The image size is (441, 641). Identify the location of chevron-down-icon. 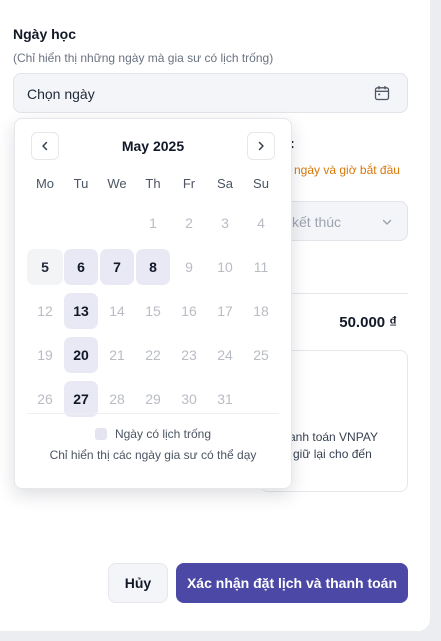
(387, 222).